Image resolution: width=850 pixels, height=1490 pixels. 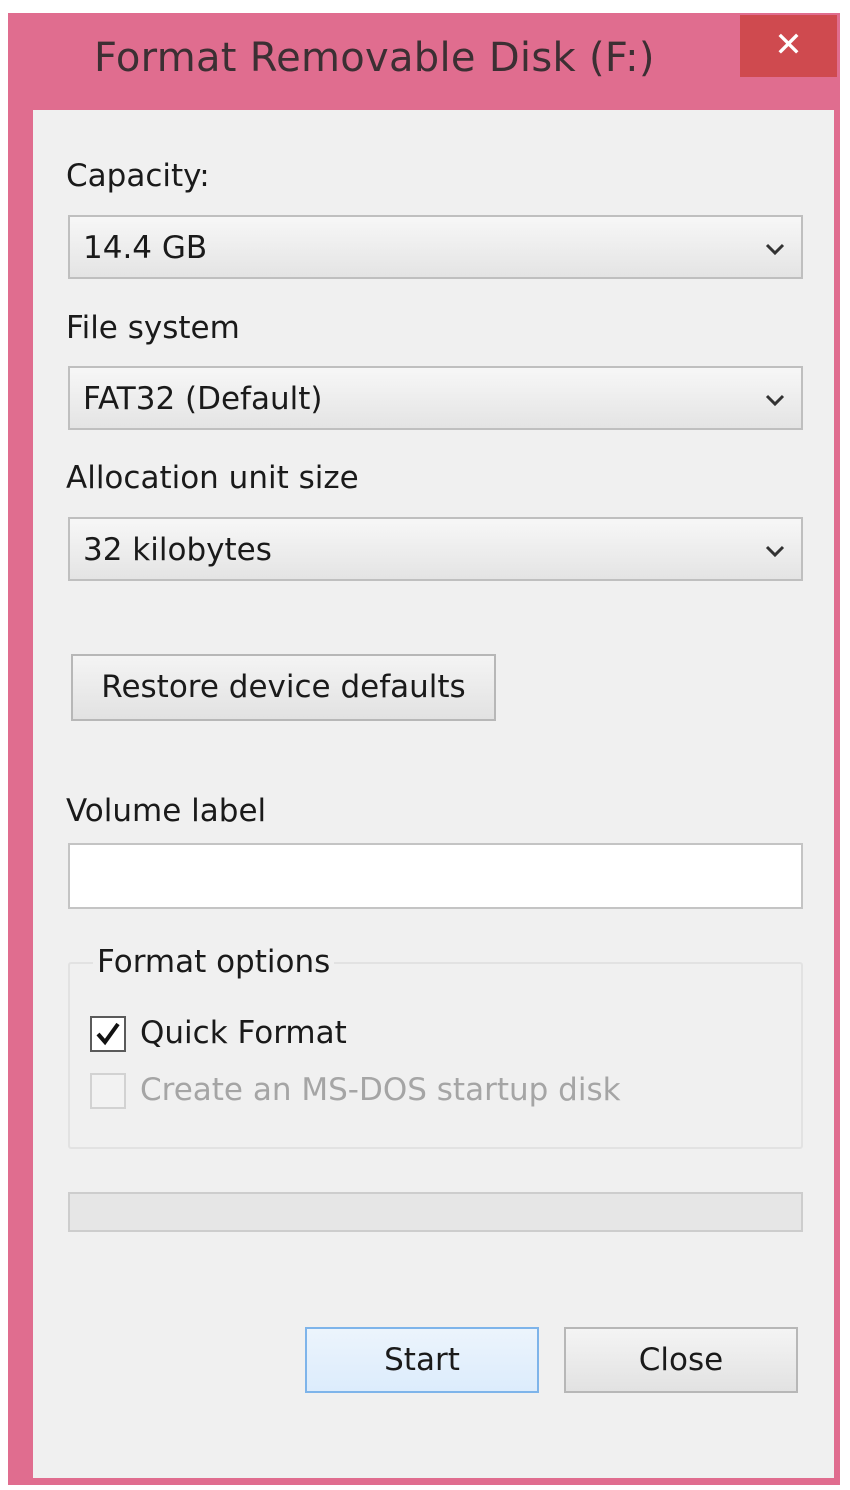 I want to click on capacity-value: 14.4 GB, so click(x=145, y=248).